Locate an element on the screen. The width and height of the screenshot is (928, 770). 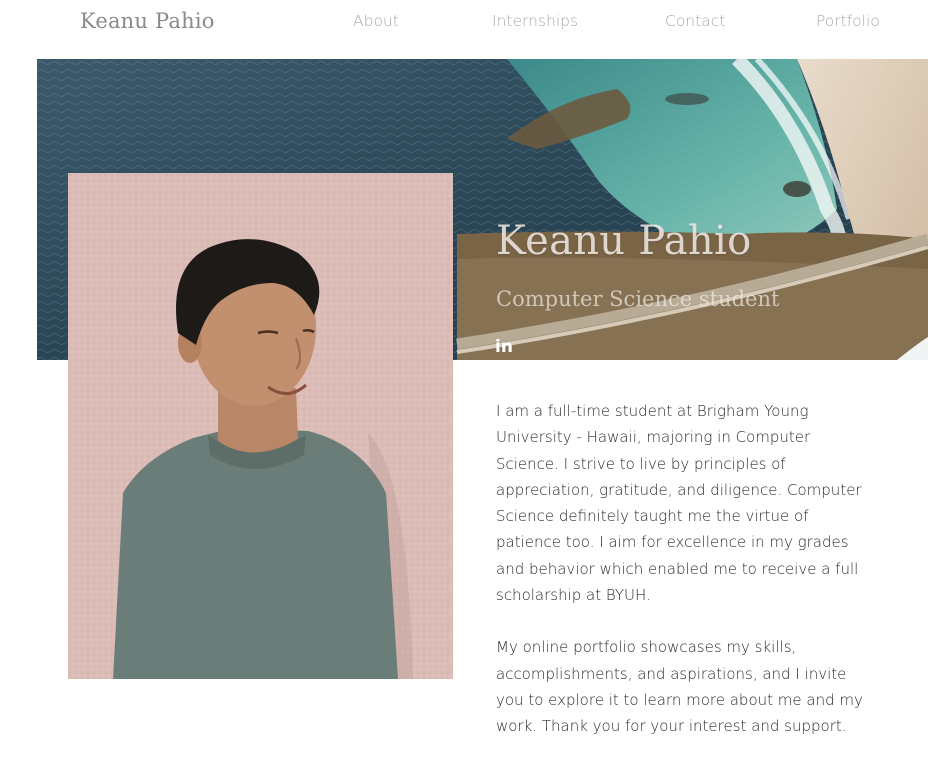
nav-contact: Contact is located at coordinates (695, 21).